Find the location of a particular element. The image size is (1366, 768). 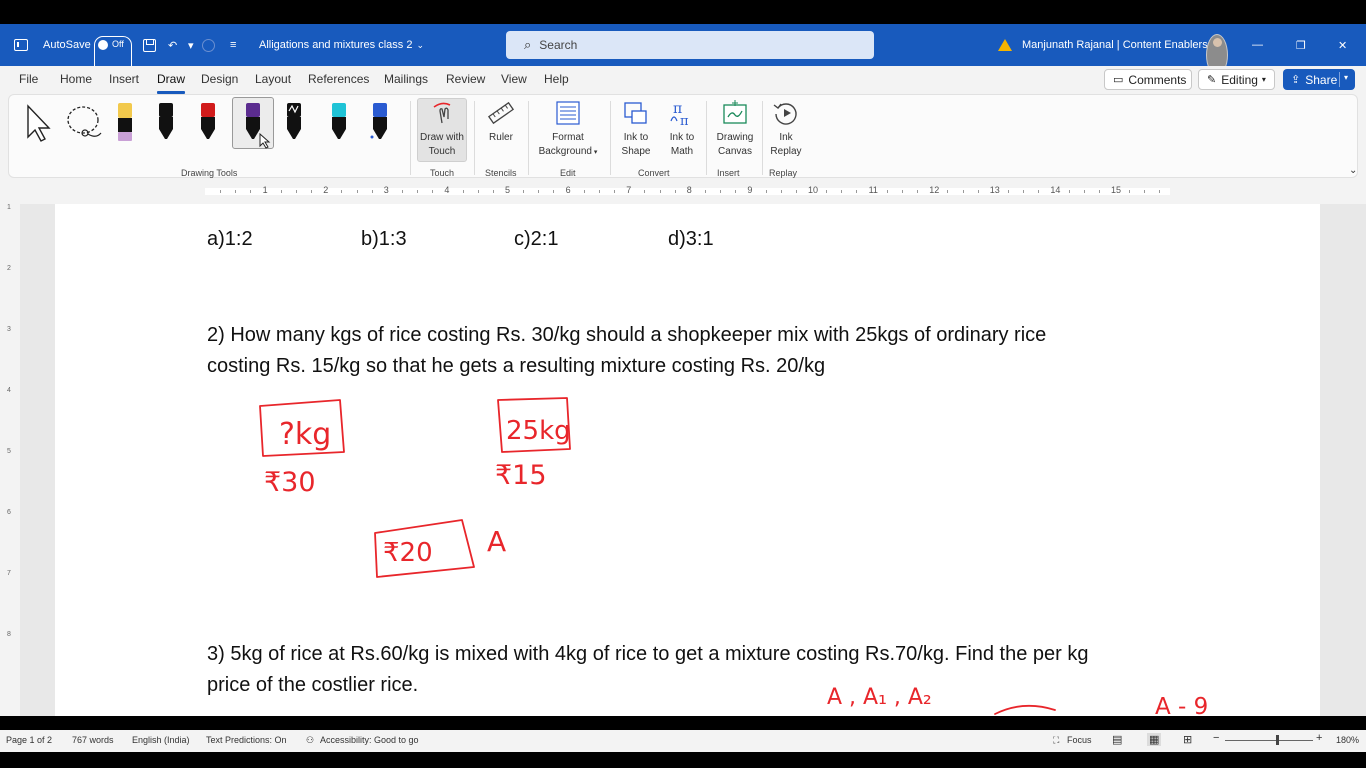

tab-draw: Draw is located at coordinates (171, 83).